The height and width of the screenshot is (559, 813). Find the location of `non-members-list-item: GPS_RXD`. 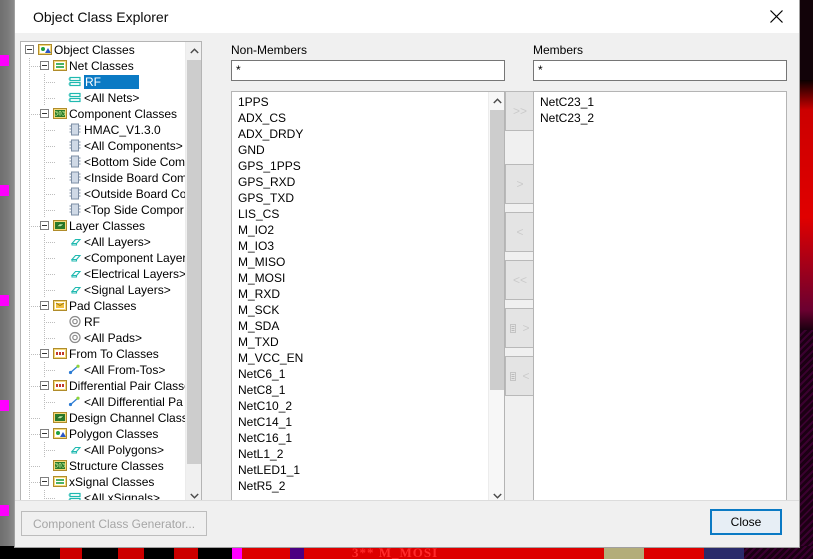

non-members-list-item: GPS_RXD is located at coordinates (371, 182).